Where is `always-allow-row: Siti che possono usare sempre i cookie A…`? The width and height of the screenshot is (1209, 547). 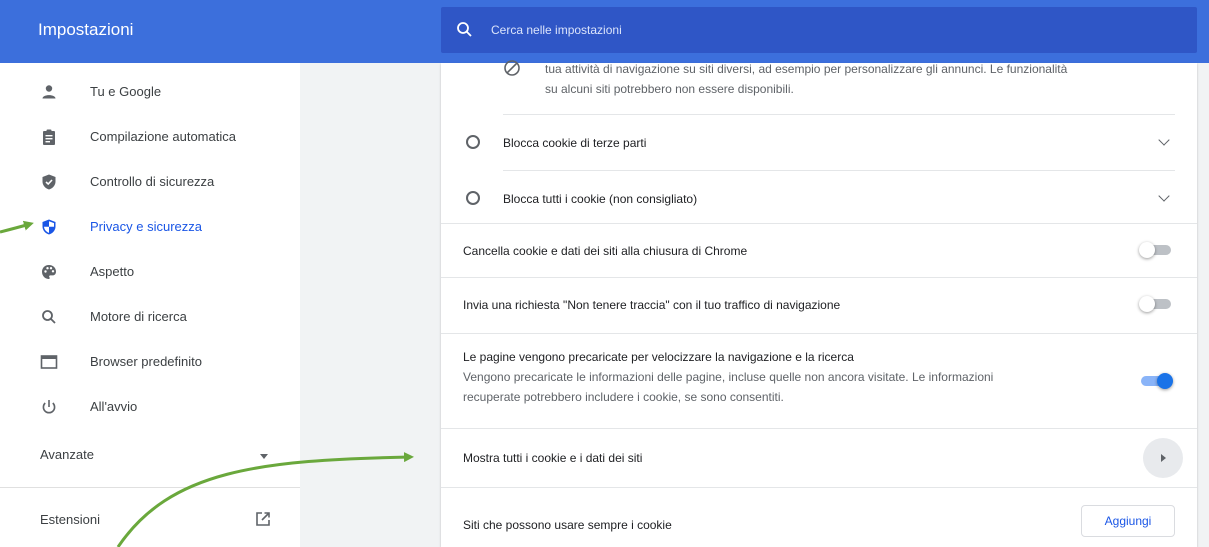 always-allow-row: Siti che possono usare sempre i cookie A… is located at coordinates (819, 517).